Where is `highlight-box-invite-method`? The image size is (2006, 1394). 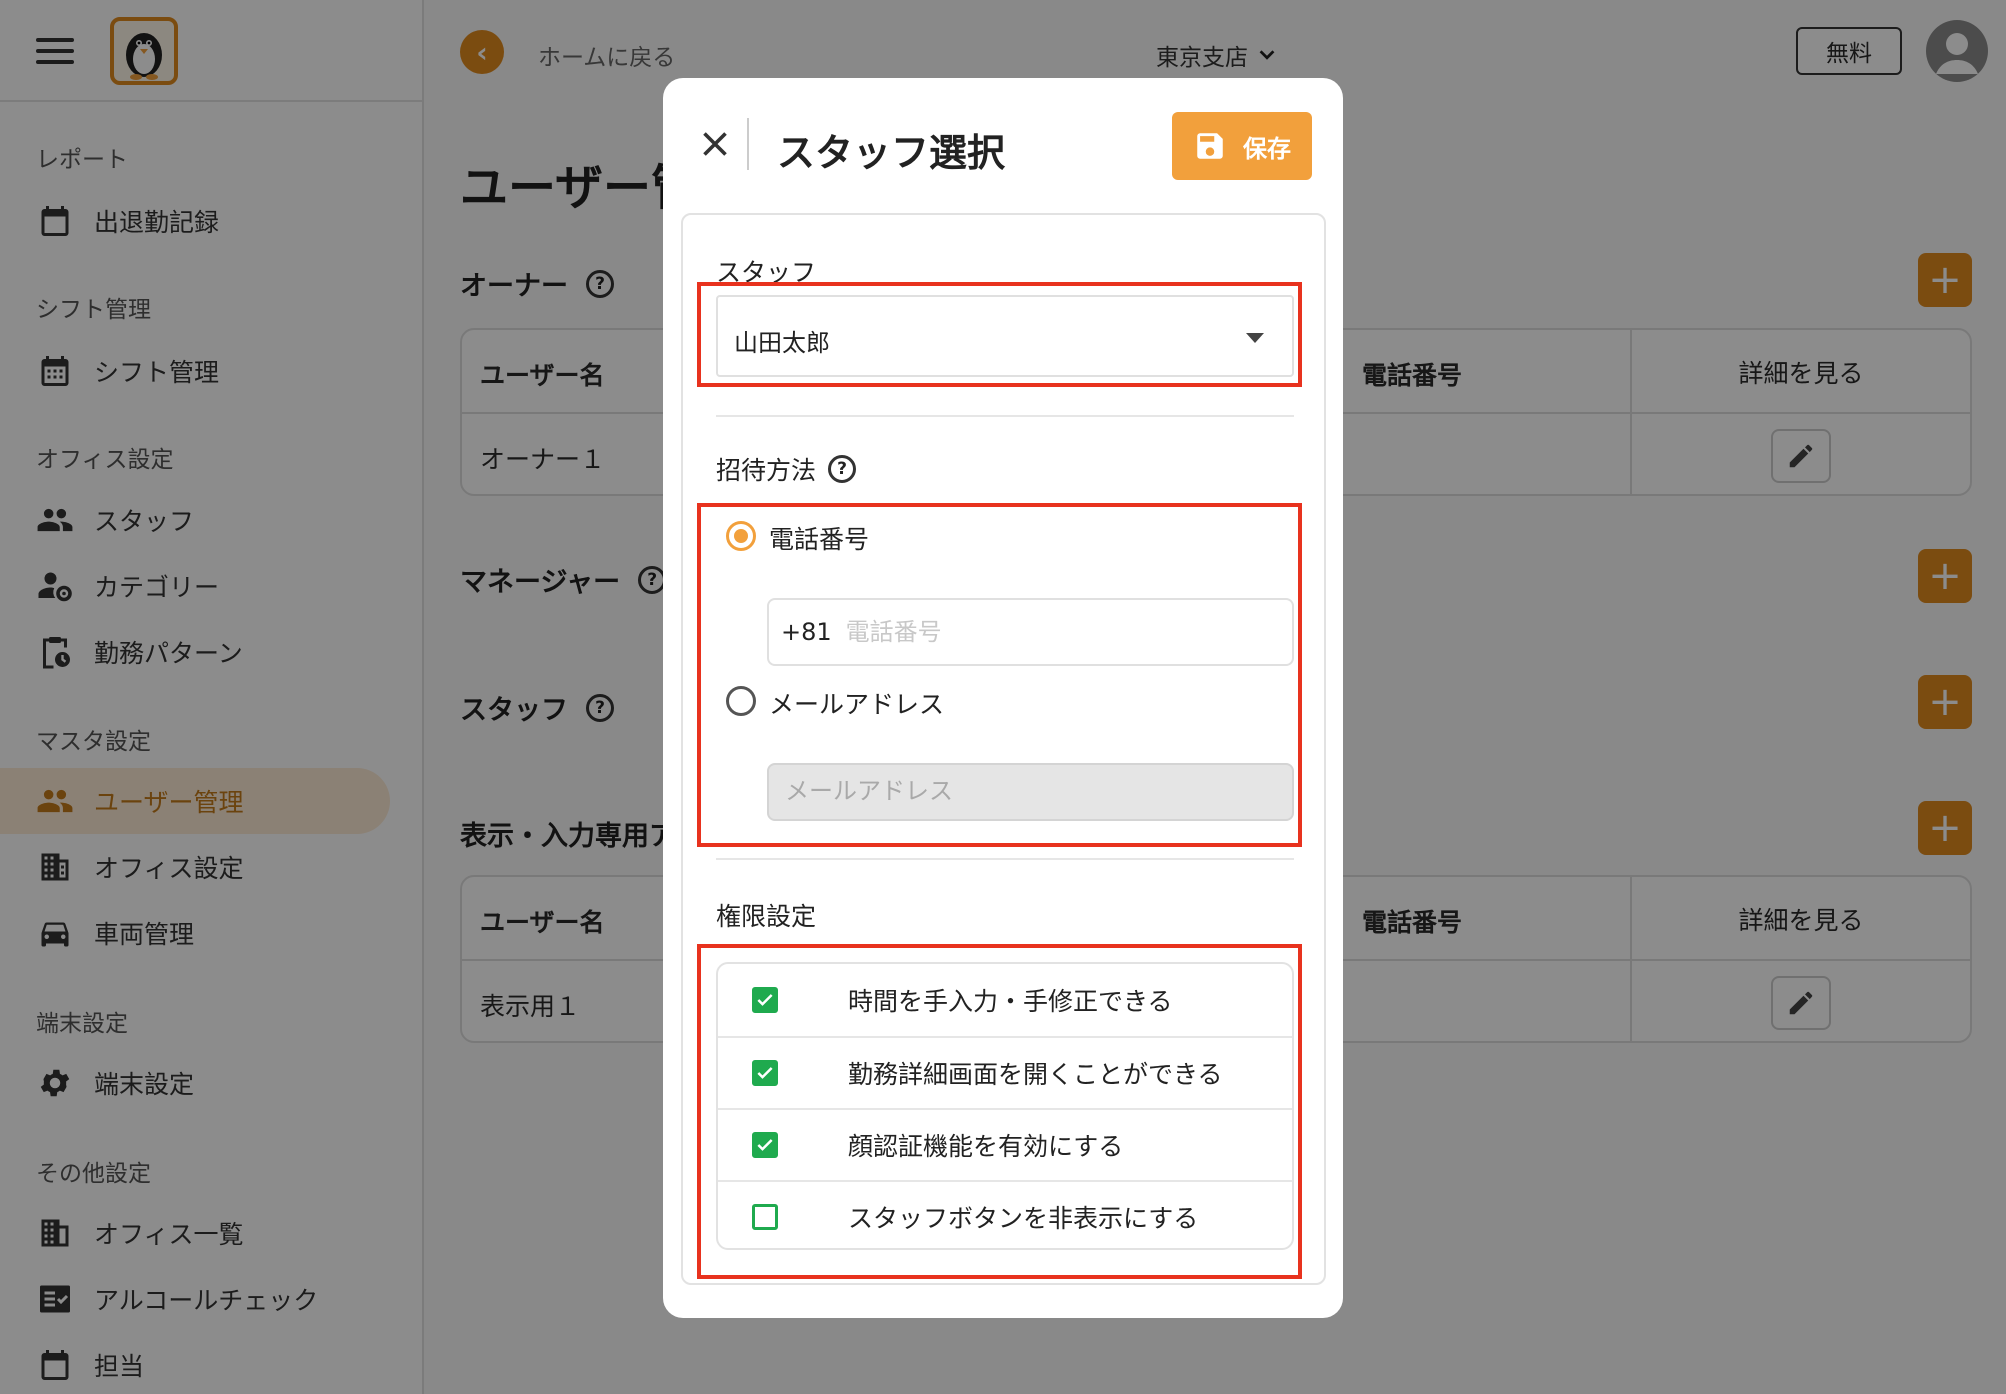
highlight-box-invite-method is located at coordinates (999, 675).